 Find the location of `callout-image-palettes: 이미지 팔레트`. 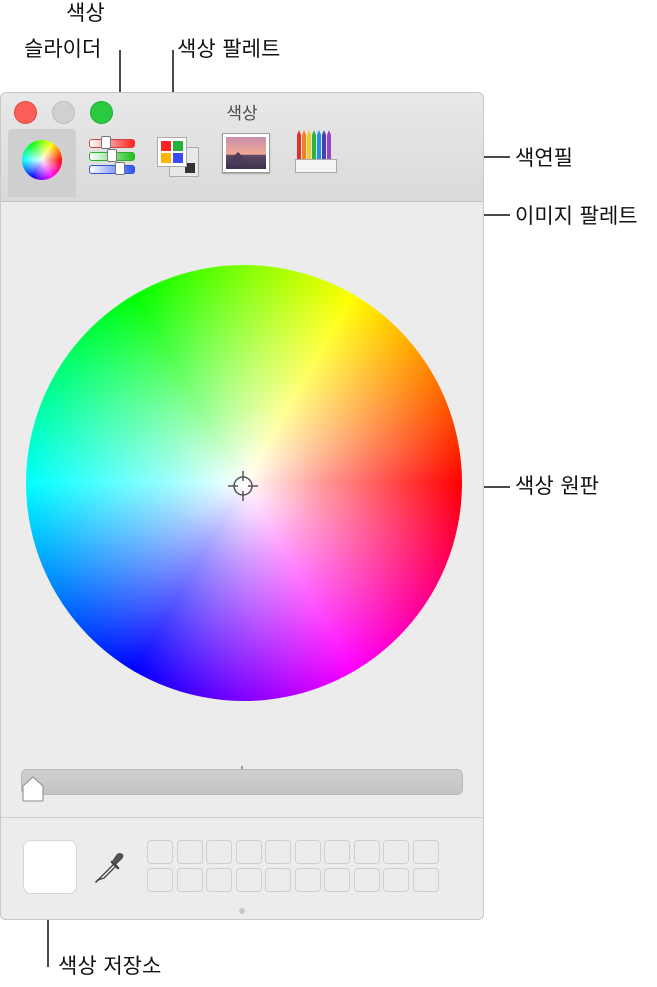

callout-image-palettes: 이미지 팔레트 is located at coordinates (576, 216).